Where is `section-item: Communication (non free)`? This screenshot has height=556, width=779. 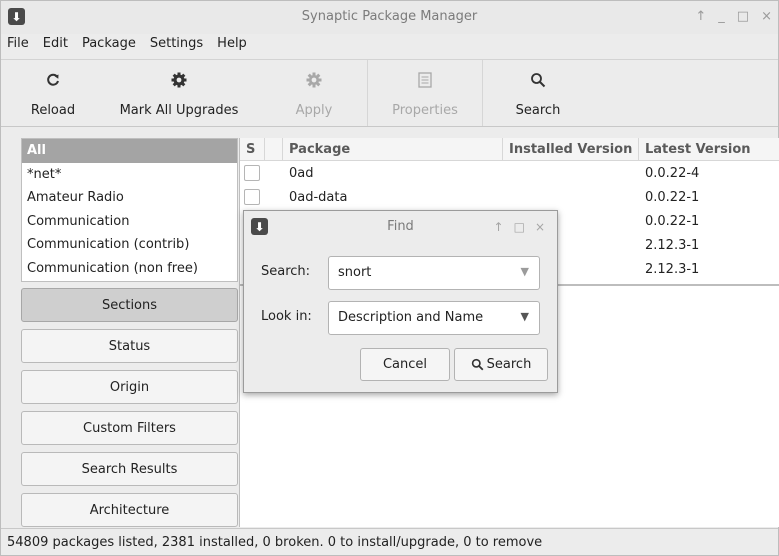
section-item: Communication (non free) is located at coordinates (129, 269).